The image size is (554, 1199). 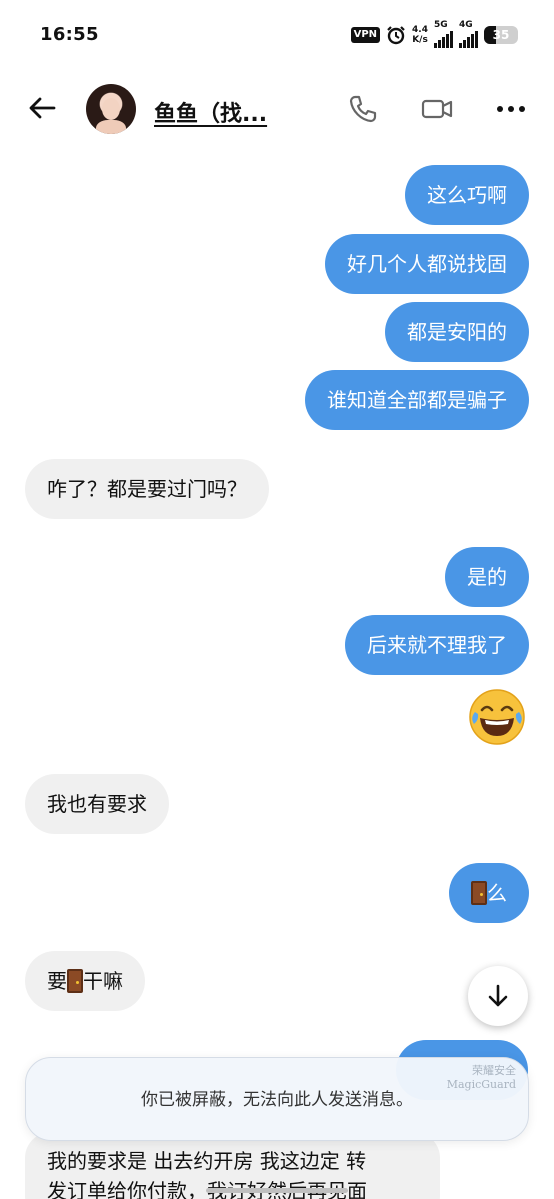 I want to click on blocked-notice: 你已被屏蔽，无法向此人发送消息。 荣耀安全 MagicGuard, so click(x=277, y=1099).